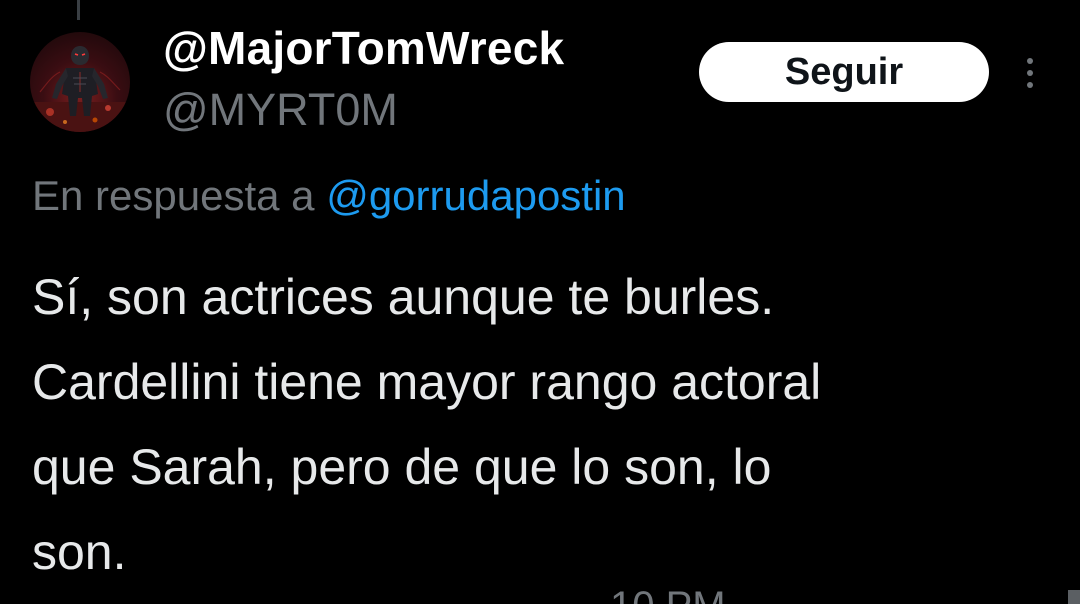 This screenshot has height=604, width=1080. I want to click on avatar-figure-icon, so click(80, 89).